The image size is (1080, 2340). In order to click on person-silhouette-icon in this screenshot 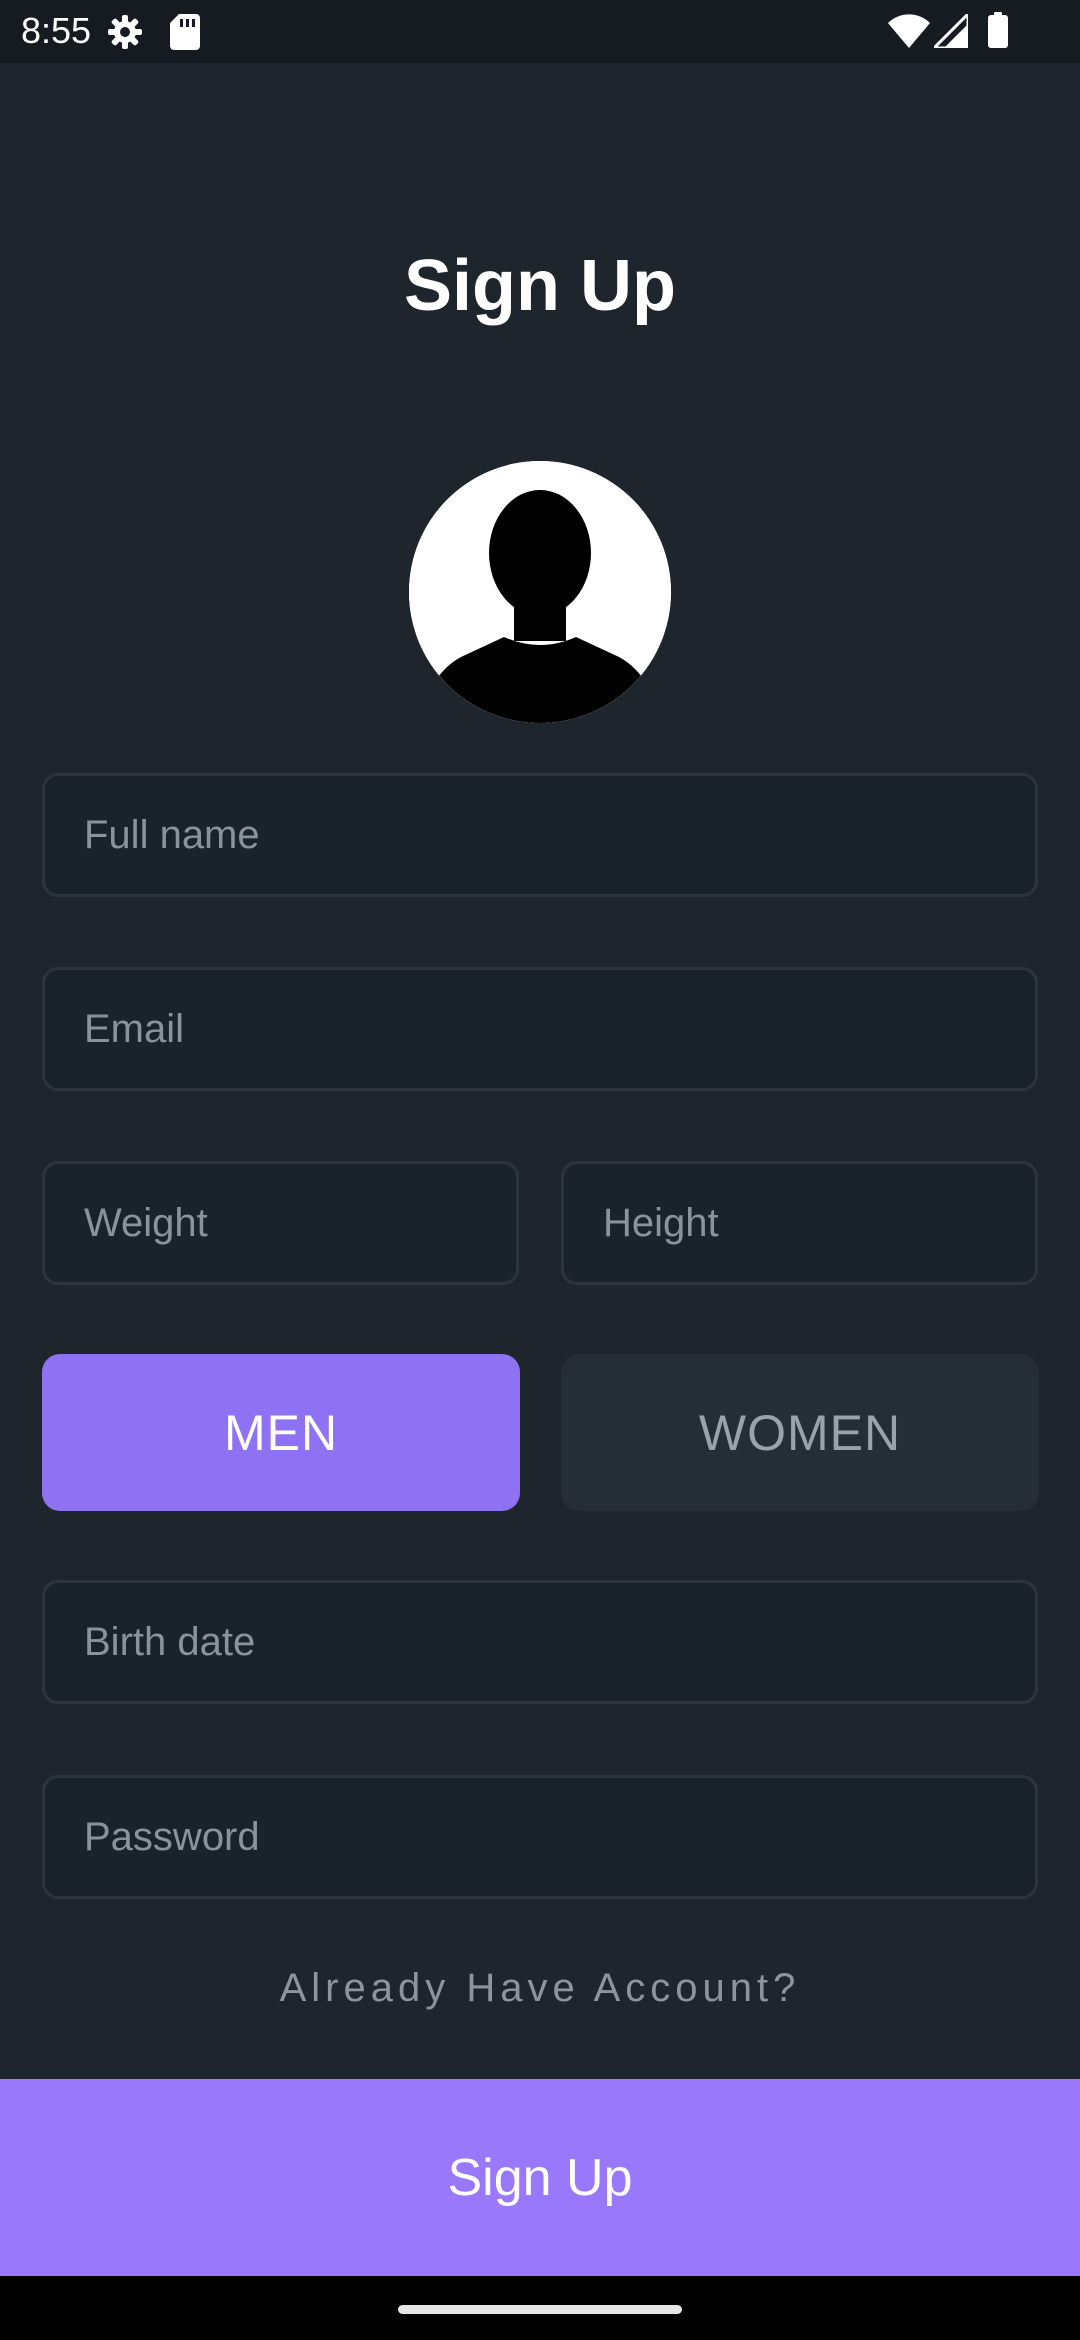, I will do `click(540, 592)`.